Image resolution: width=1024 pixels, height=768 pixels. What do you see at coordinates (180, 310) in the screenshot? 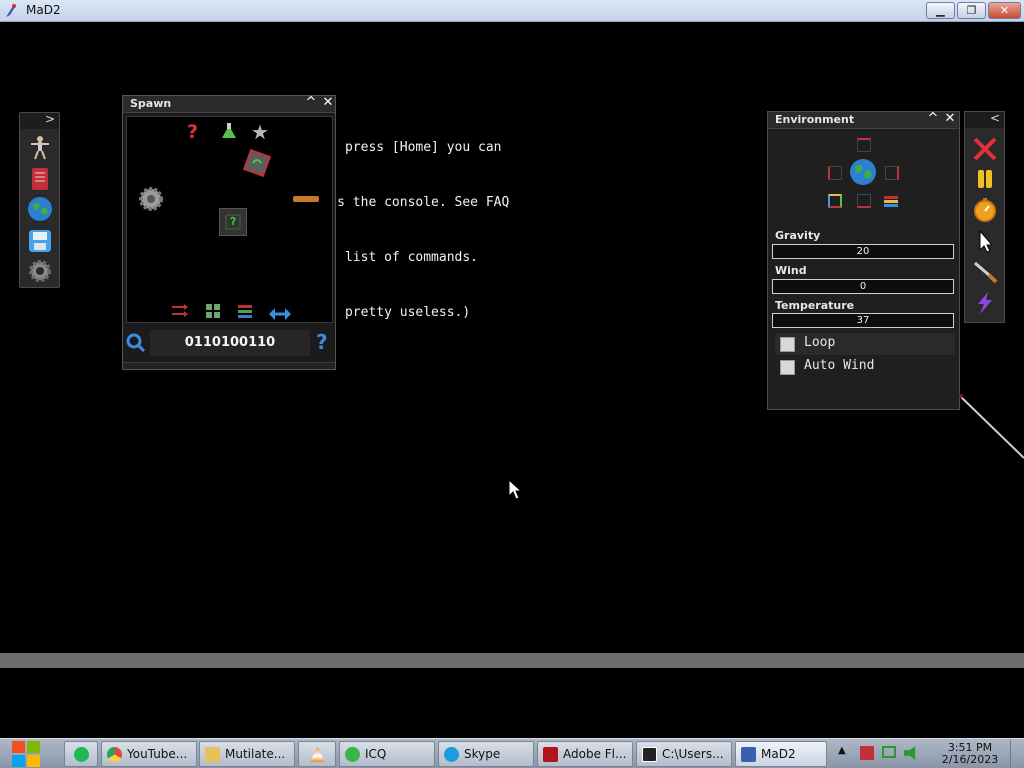
I see `shuffle-icon` at bounding box center [180, 310].